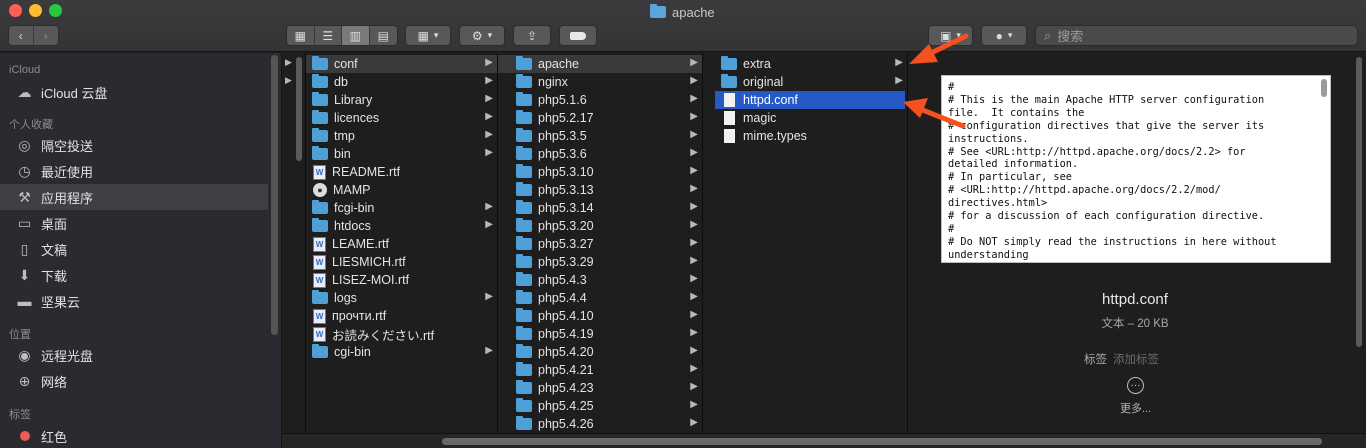 The width and height of the screenshot is (1366, 448). I want to click on list-item: W お読みください.rtf, so click(401, 334).